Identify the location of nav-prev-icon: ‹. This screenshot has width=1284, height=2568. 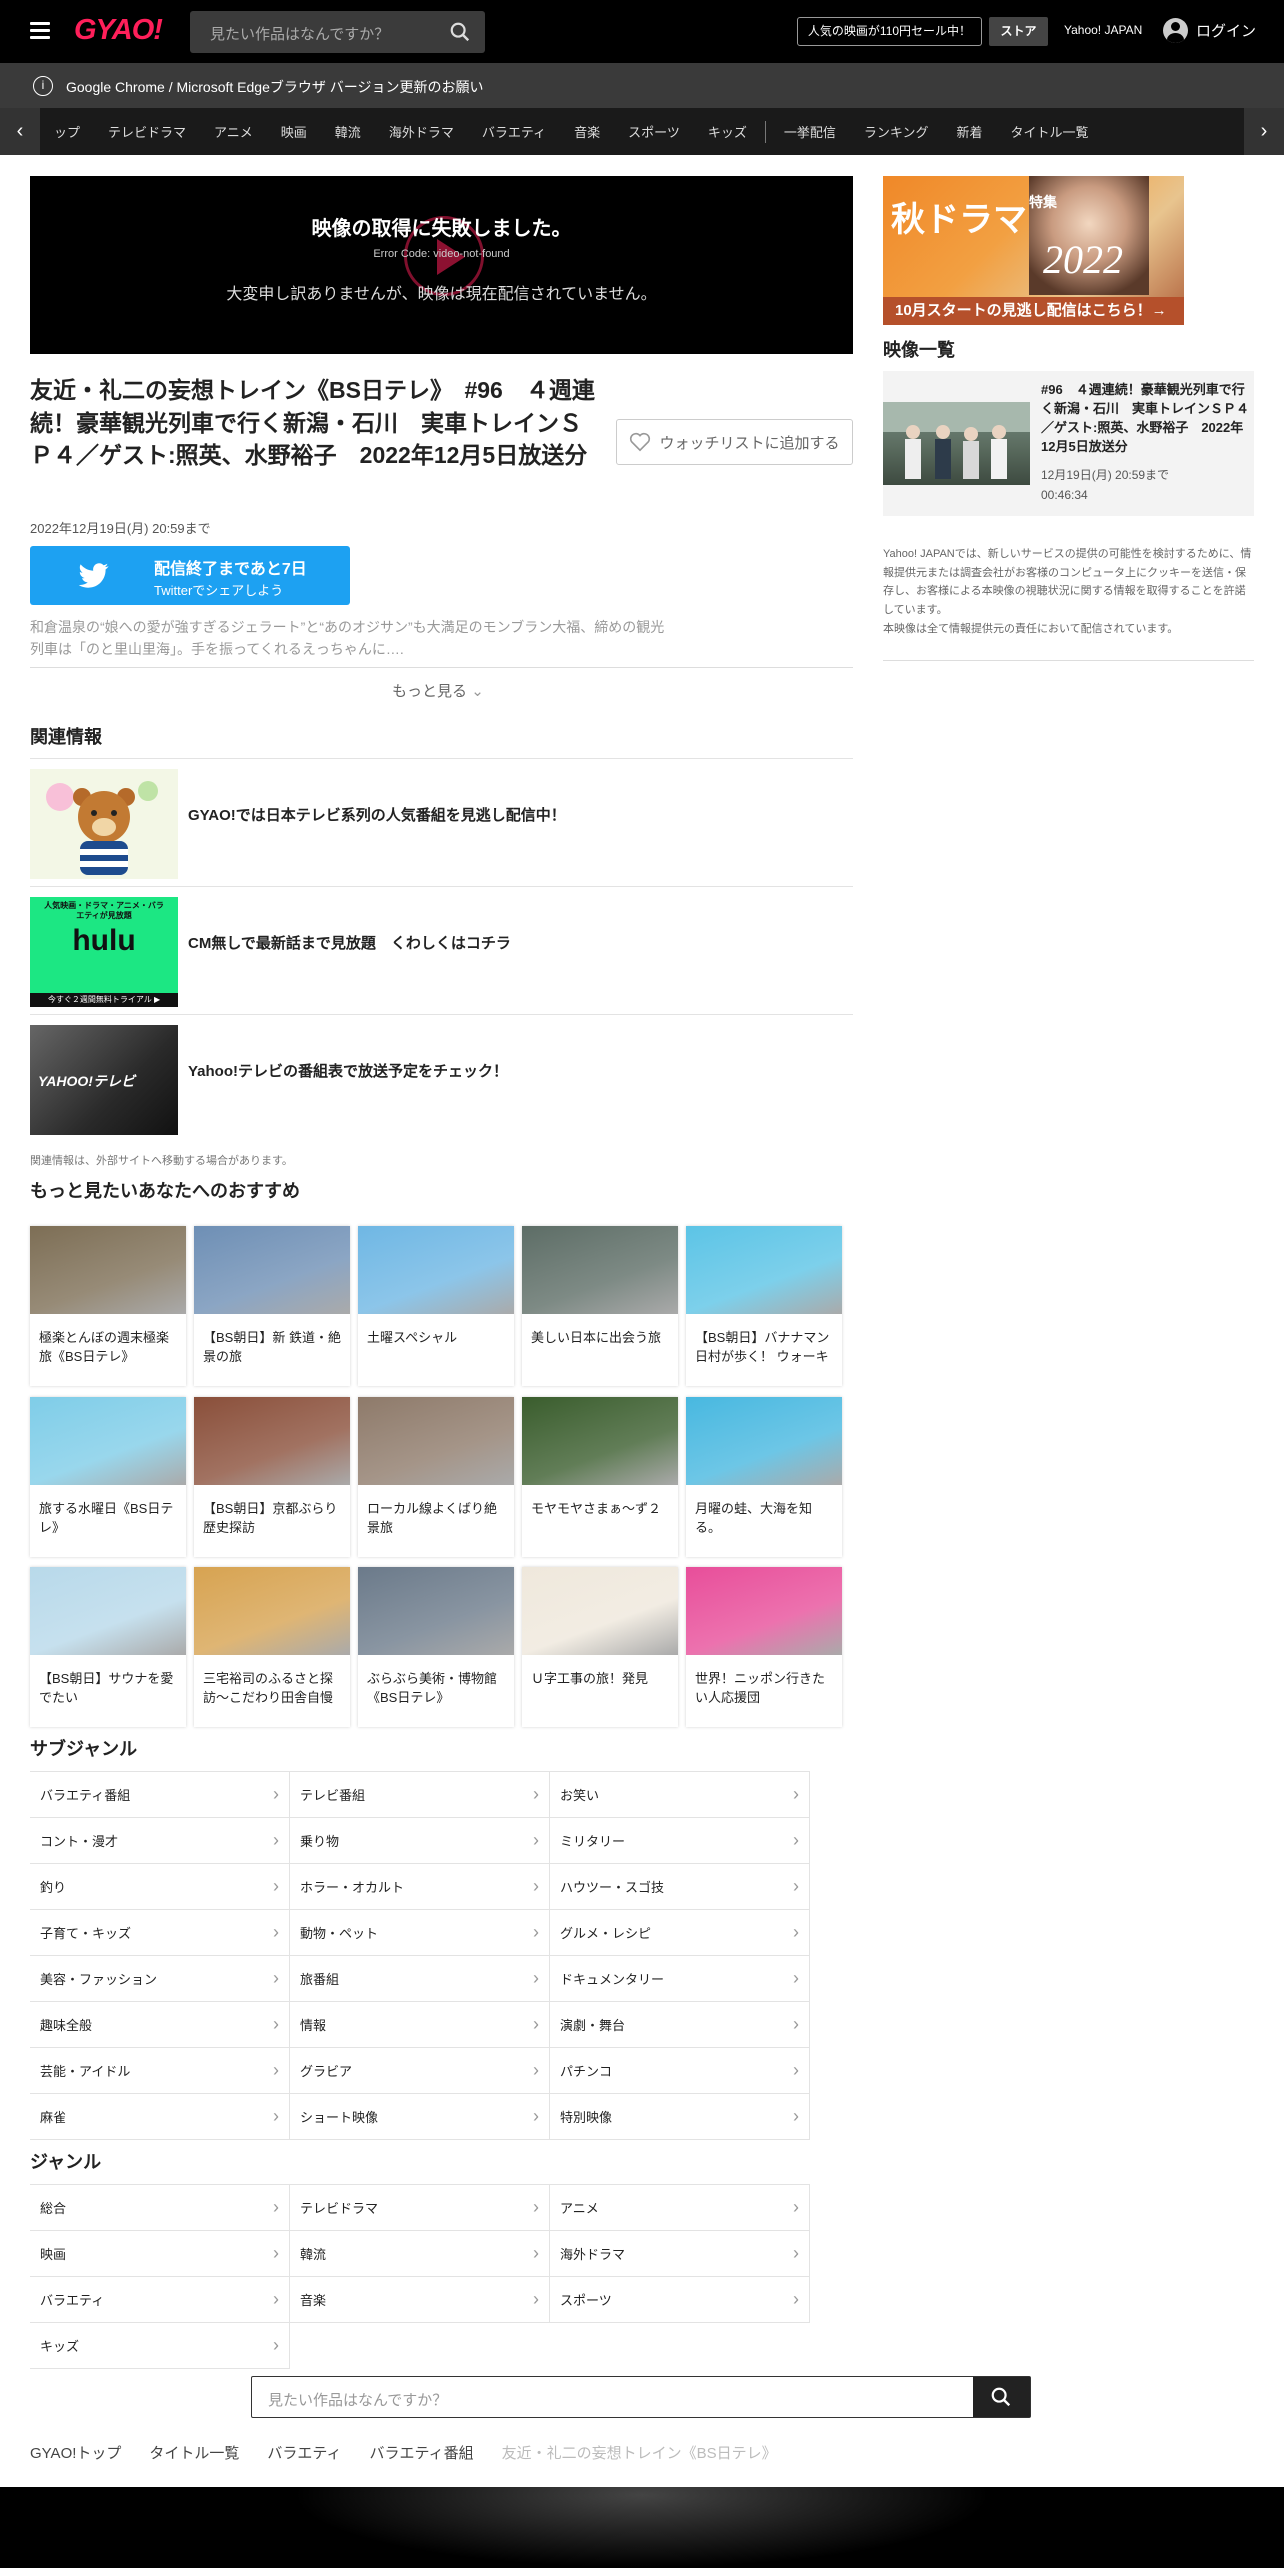
(20, 131).